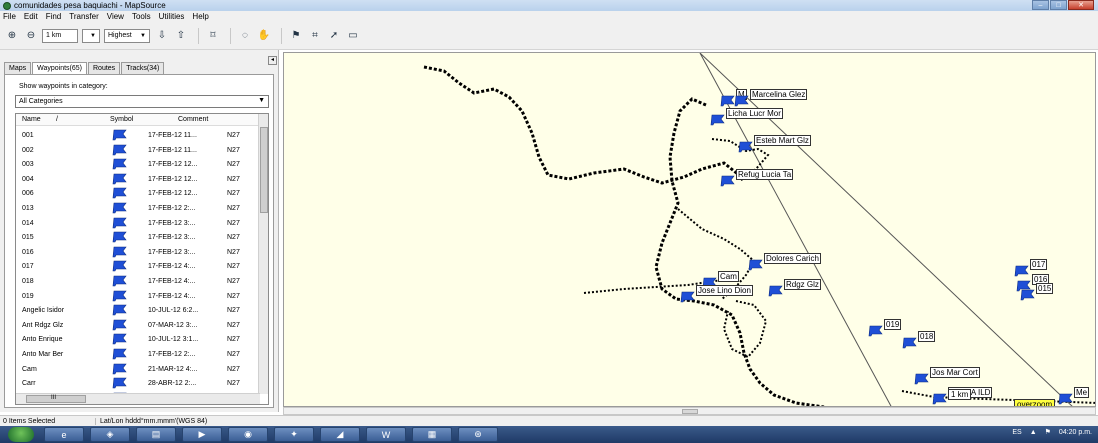  I want to click on table-row: 013 17-FEB-12 2:... N27, so click(138, 208).